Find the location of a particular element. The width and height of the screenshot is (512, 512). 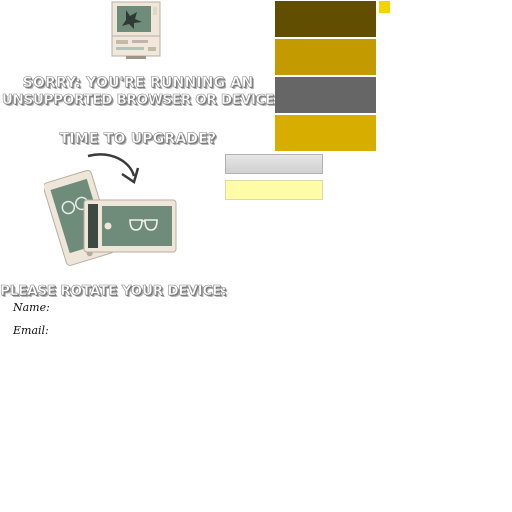

upgrade-prompt: TIME TO UPGRADE? is located at coordinates (138, 139).